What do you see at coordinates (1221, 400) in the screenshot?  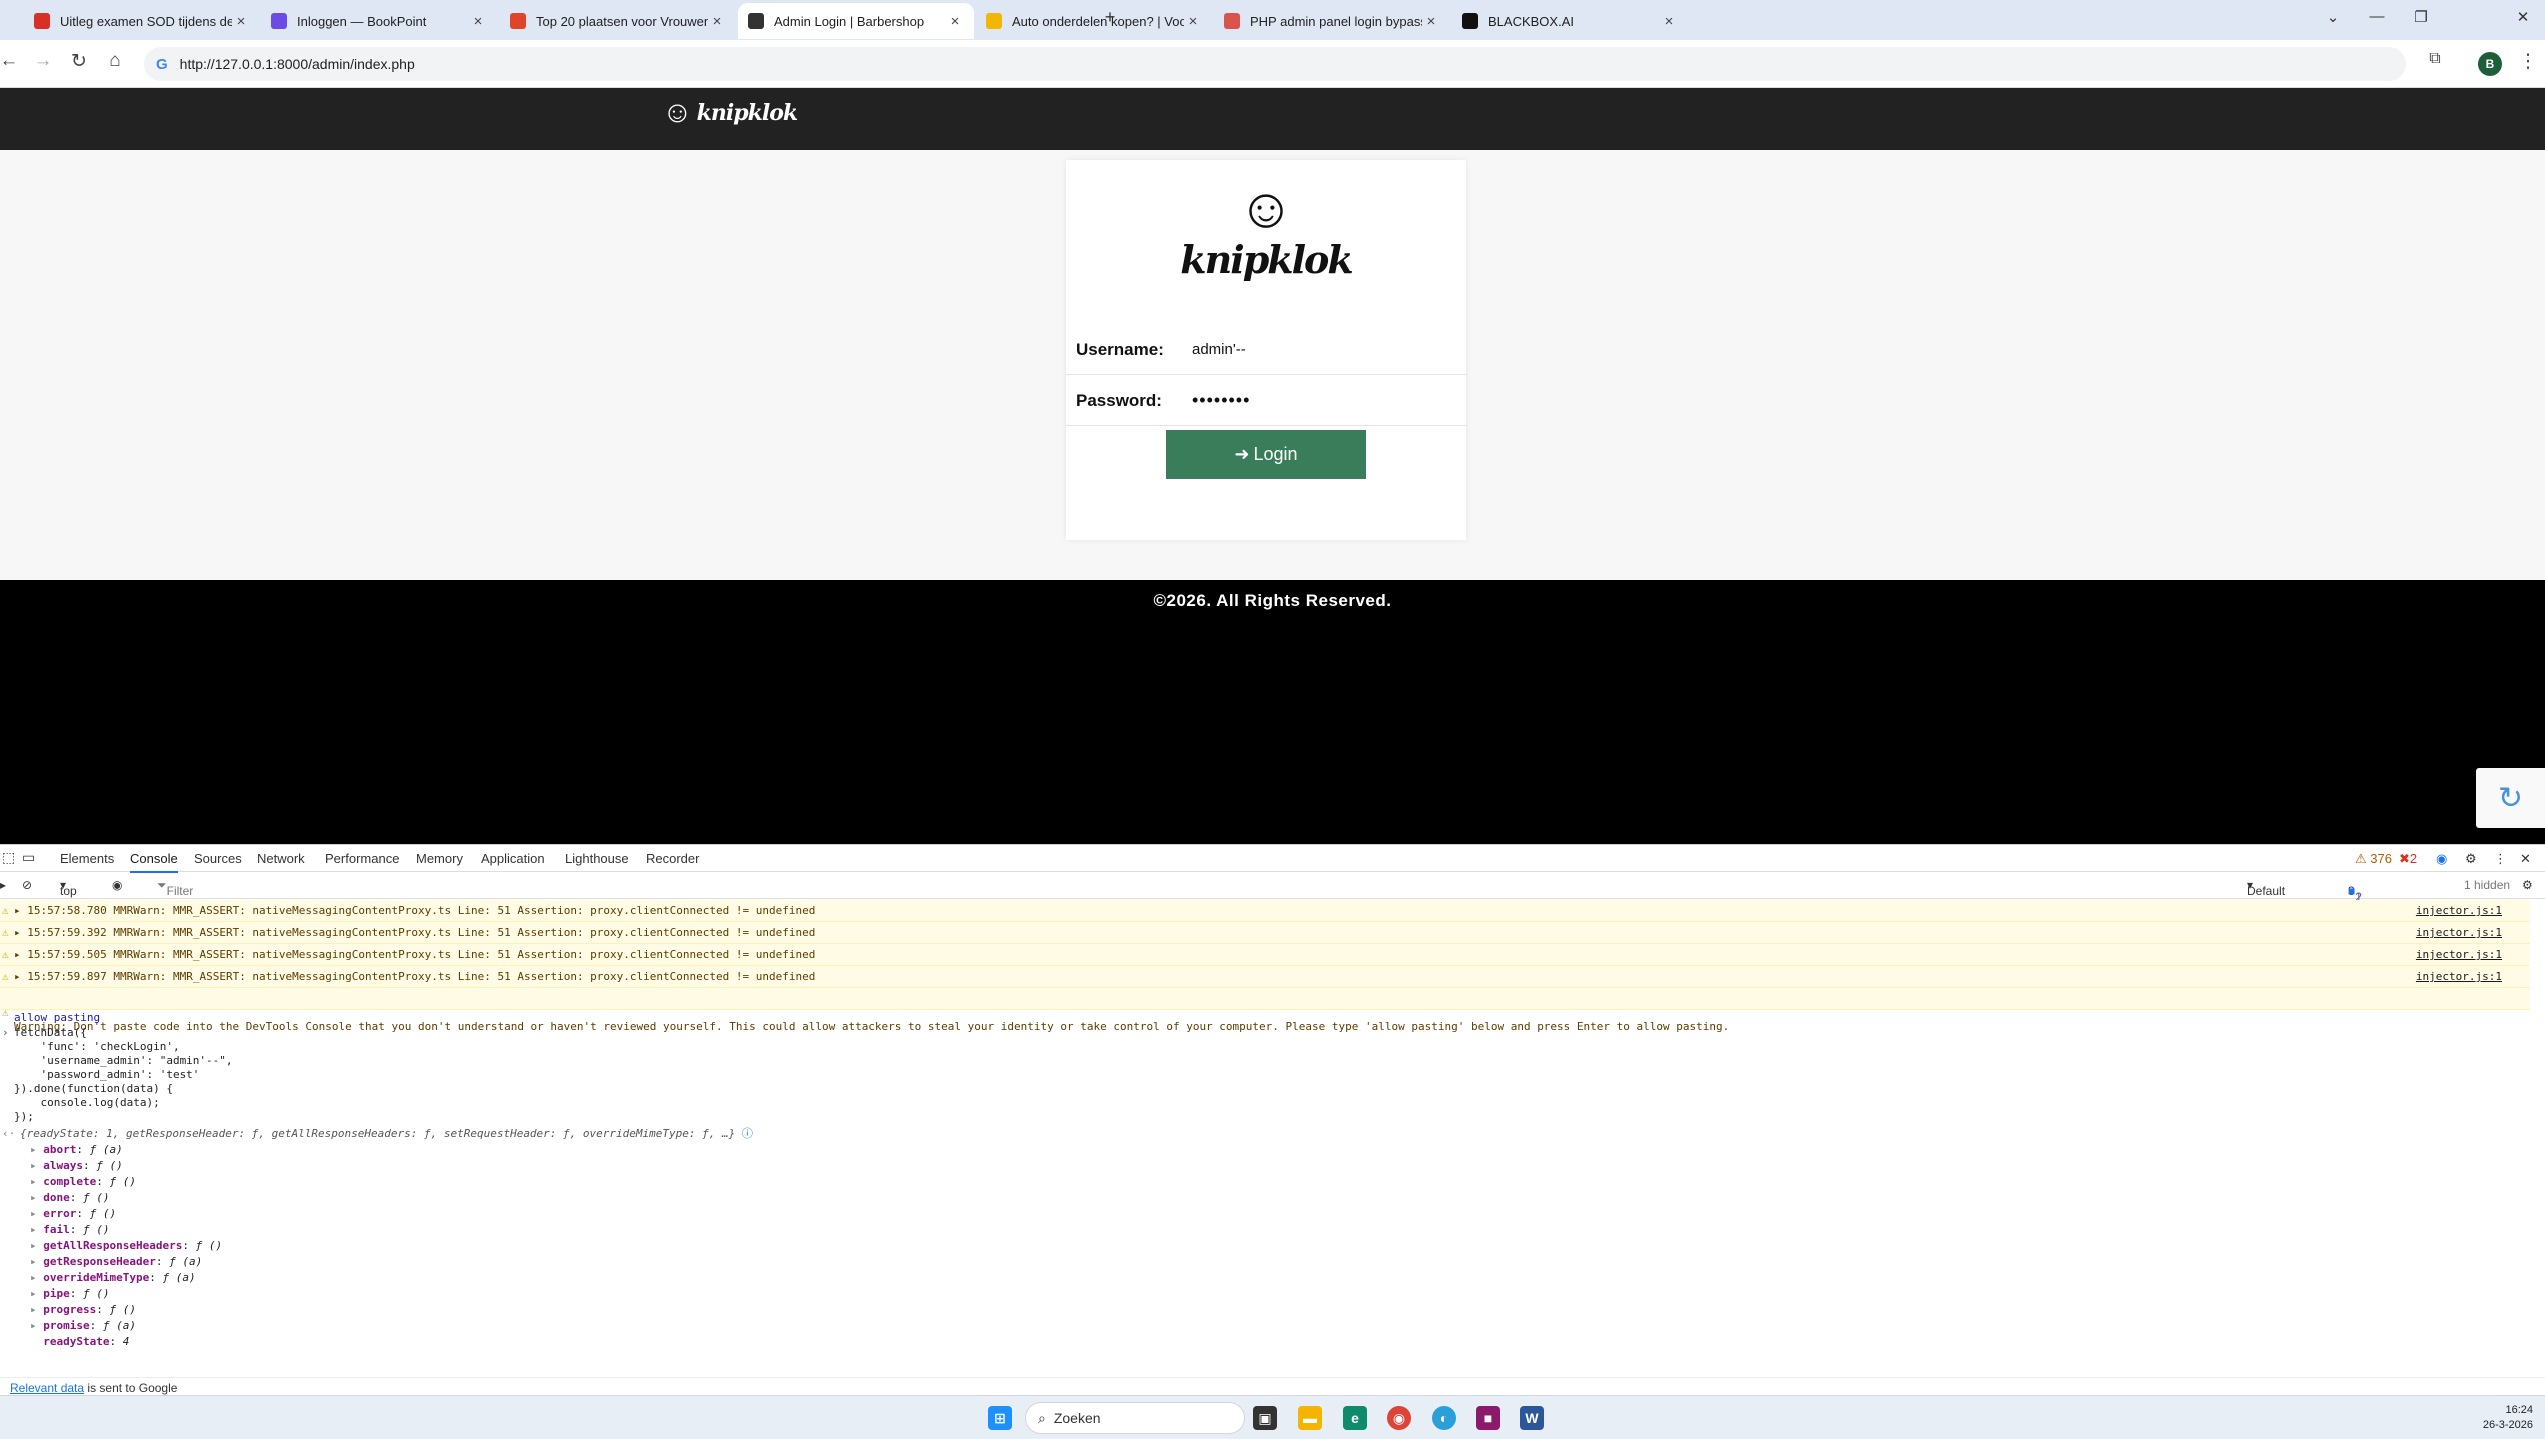 I see `password-input: ••••••••` at bounding box center [1221, 400].